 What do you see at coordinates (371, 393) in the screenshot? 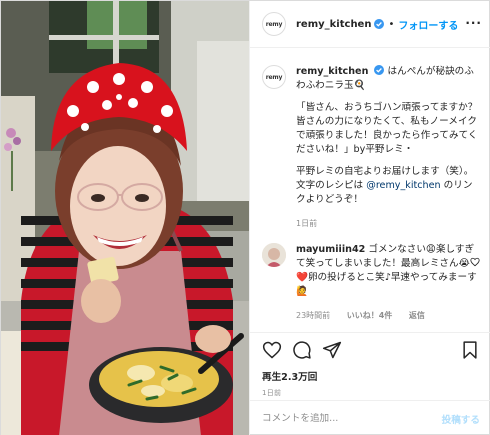
I see `post-date: 1日前` at bounding box center [371, 393].